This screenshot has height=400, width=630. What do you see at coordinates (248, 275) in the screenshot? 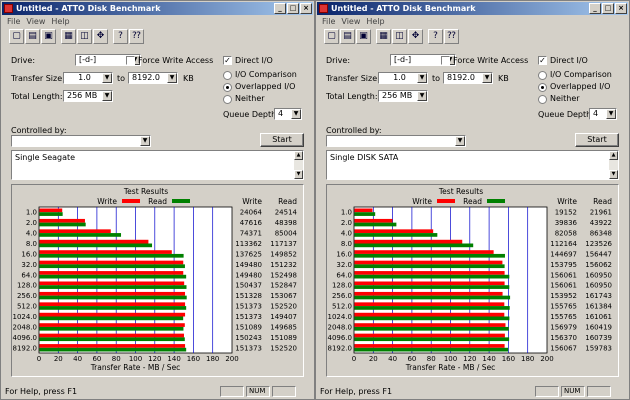
I see `write-value: 149480` at bounding box center [248, 275].